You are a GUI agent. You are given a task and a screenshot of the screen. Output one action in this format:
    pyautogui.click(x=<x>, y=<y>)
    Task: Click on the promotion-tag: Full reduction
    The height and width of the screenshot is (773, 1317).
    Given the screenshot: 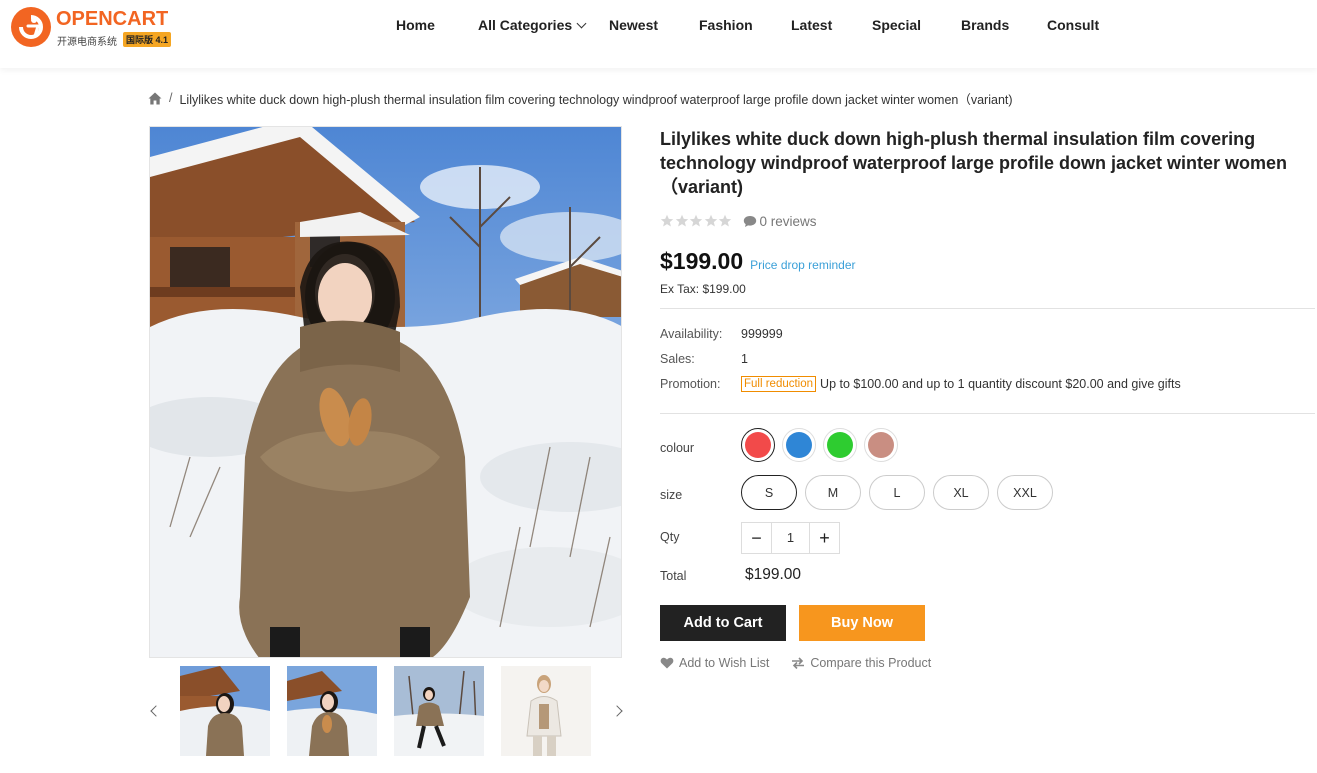 What is the action you would take?
    pyautogui.click(x=779, y=384)
    